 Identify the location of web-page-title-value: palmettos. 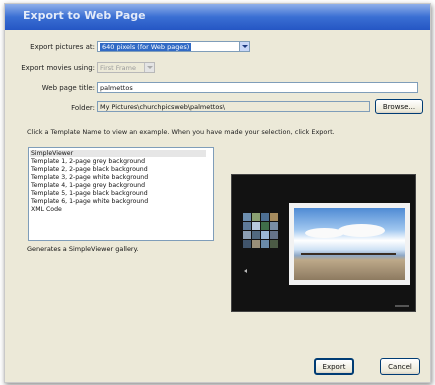
(116, 88).